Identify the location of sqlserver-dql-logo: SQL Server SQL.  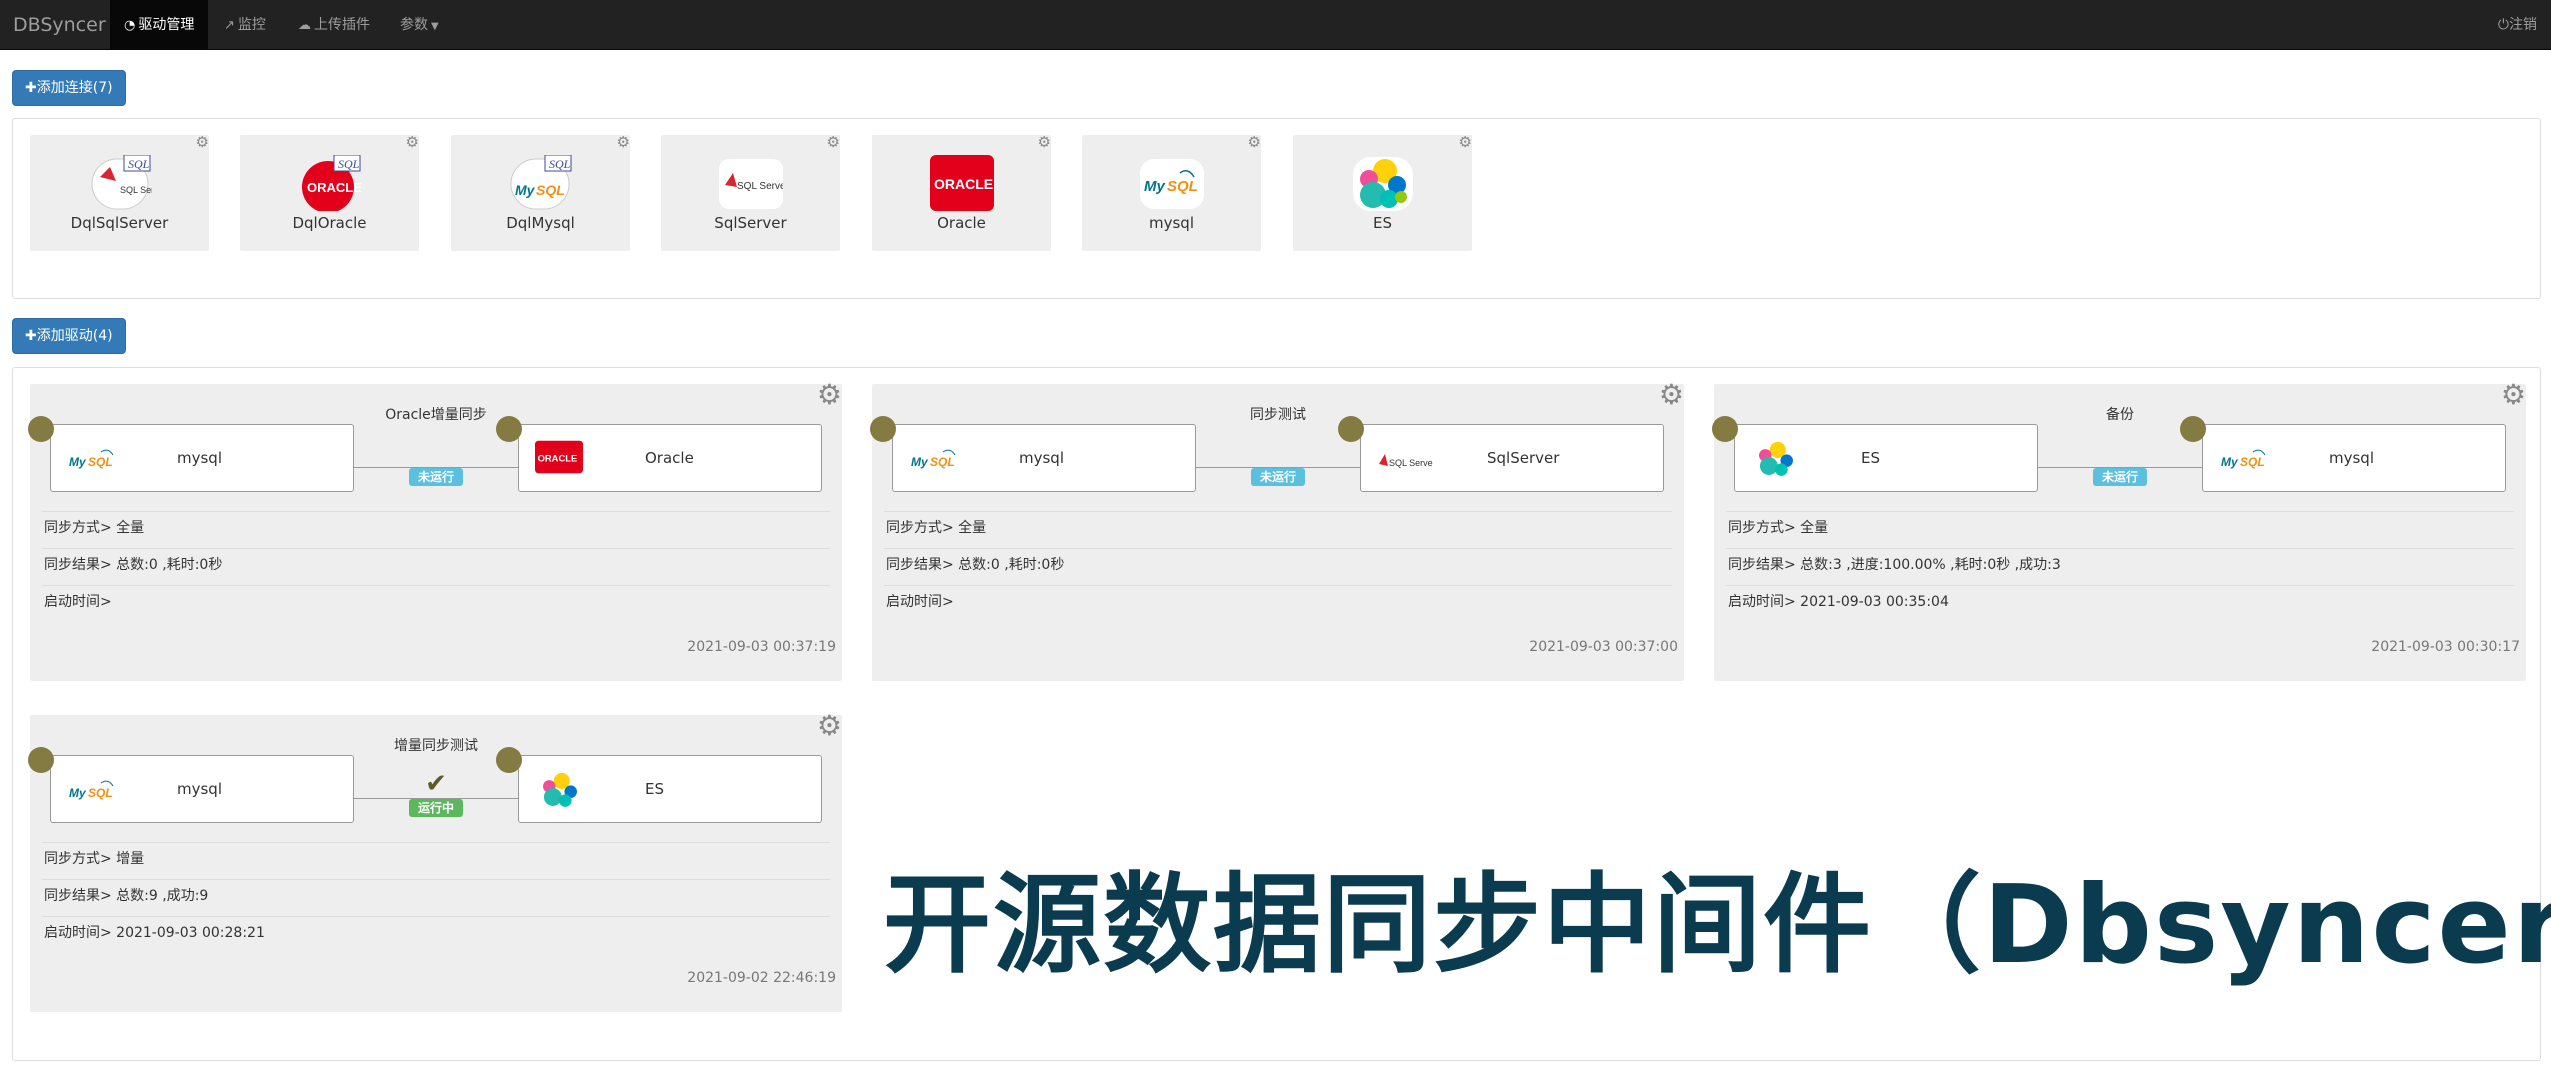
(121, 182).